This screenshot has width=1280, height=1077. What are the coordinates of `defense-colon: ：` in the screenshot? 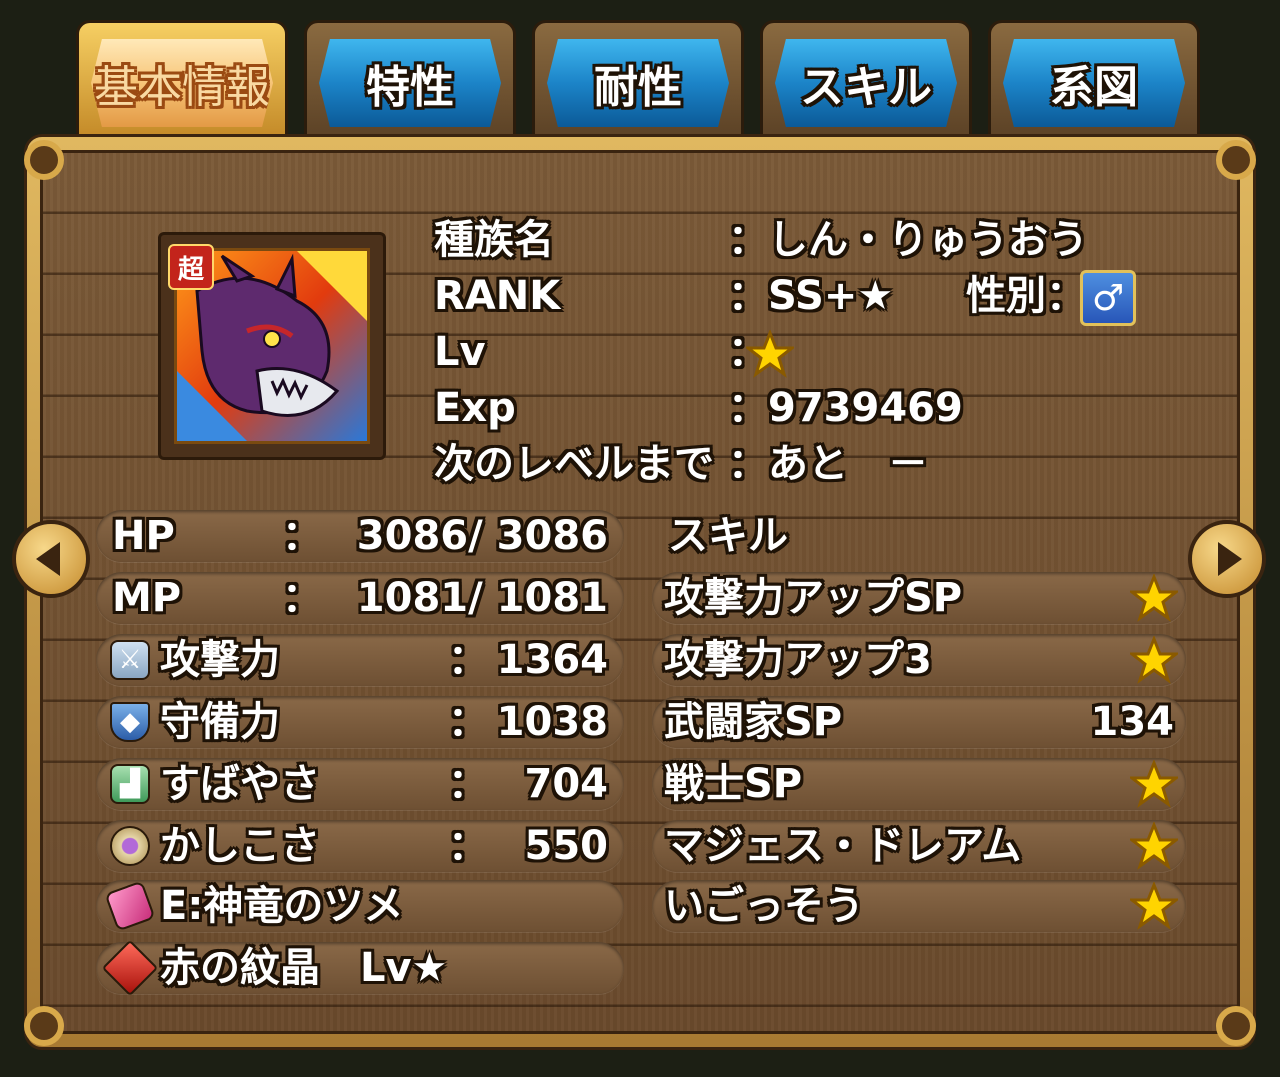 It's located at (468, 722).